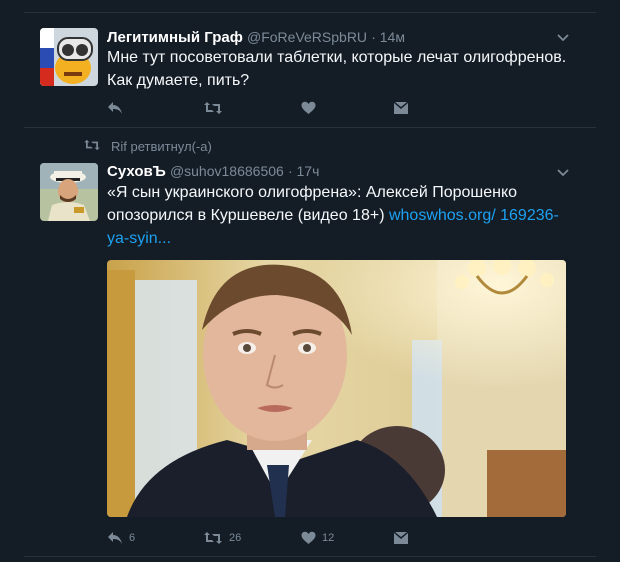 The image size is (620, 562). What do you see at coordinates (310, 12) in the screenshot?
I see `top-divider` at bounding box center [310, 12].